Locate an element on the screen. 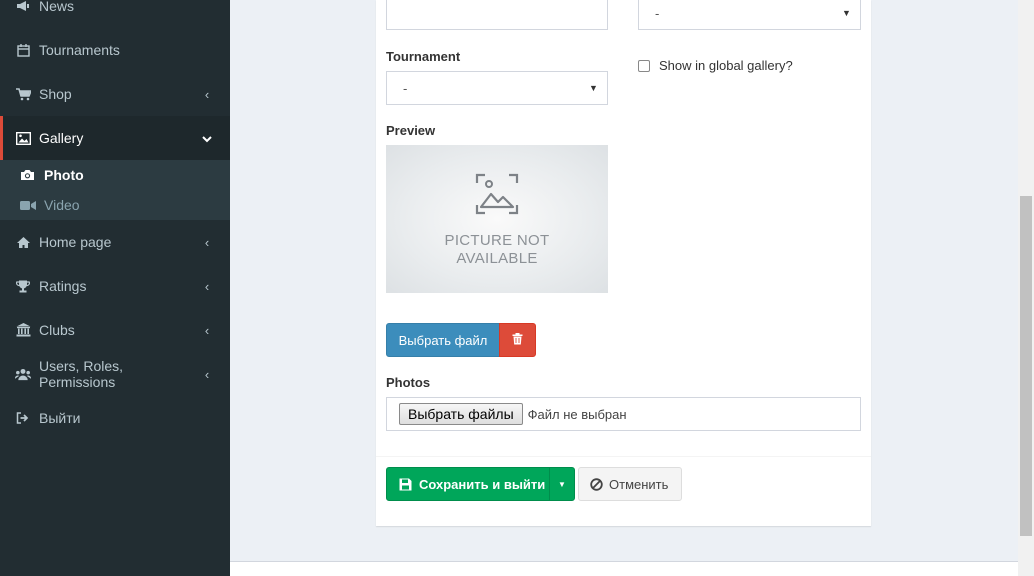 Image resolution: width=1034 pixels, height=576 pixels. tournament-select: - ▼ is located at coordinates (497, 88).